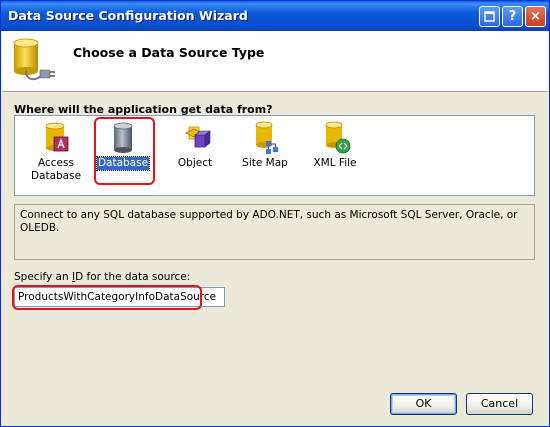 The height and width of the screenshot is (427, 550). I want to click on cancel-button: Cancel, so click(499, 404).